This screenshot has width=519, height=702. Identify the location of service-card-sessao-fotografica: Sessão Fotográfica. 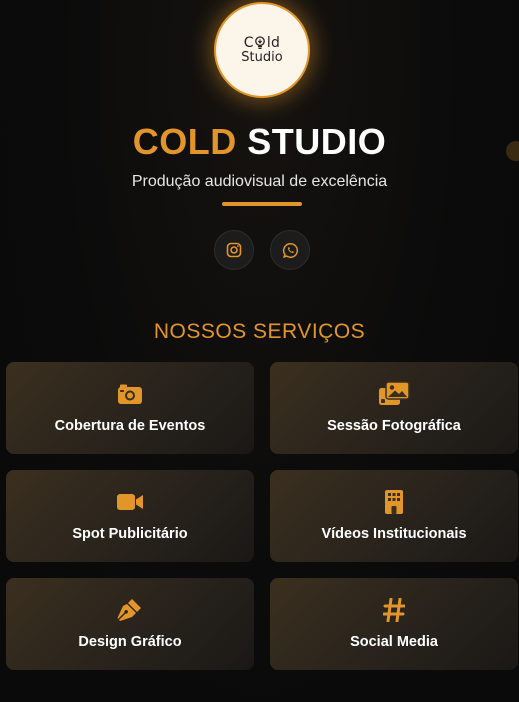
(394, 408).